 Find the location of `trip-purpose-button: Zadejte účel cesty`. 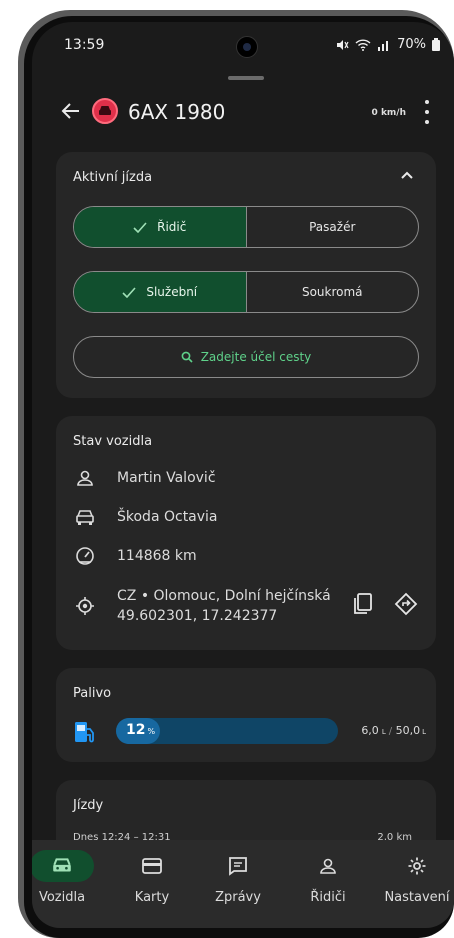

trip-purpose-button: Zadejte účel cesty is located at coordinates (246, 357).